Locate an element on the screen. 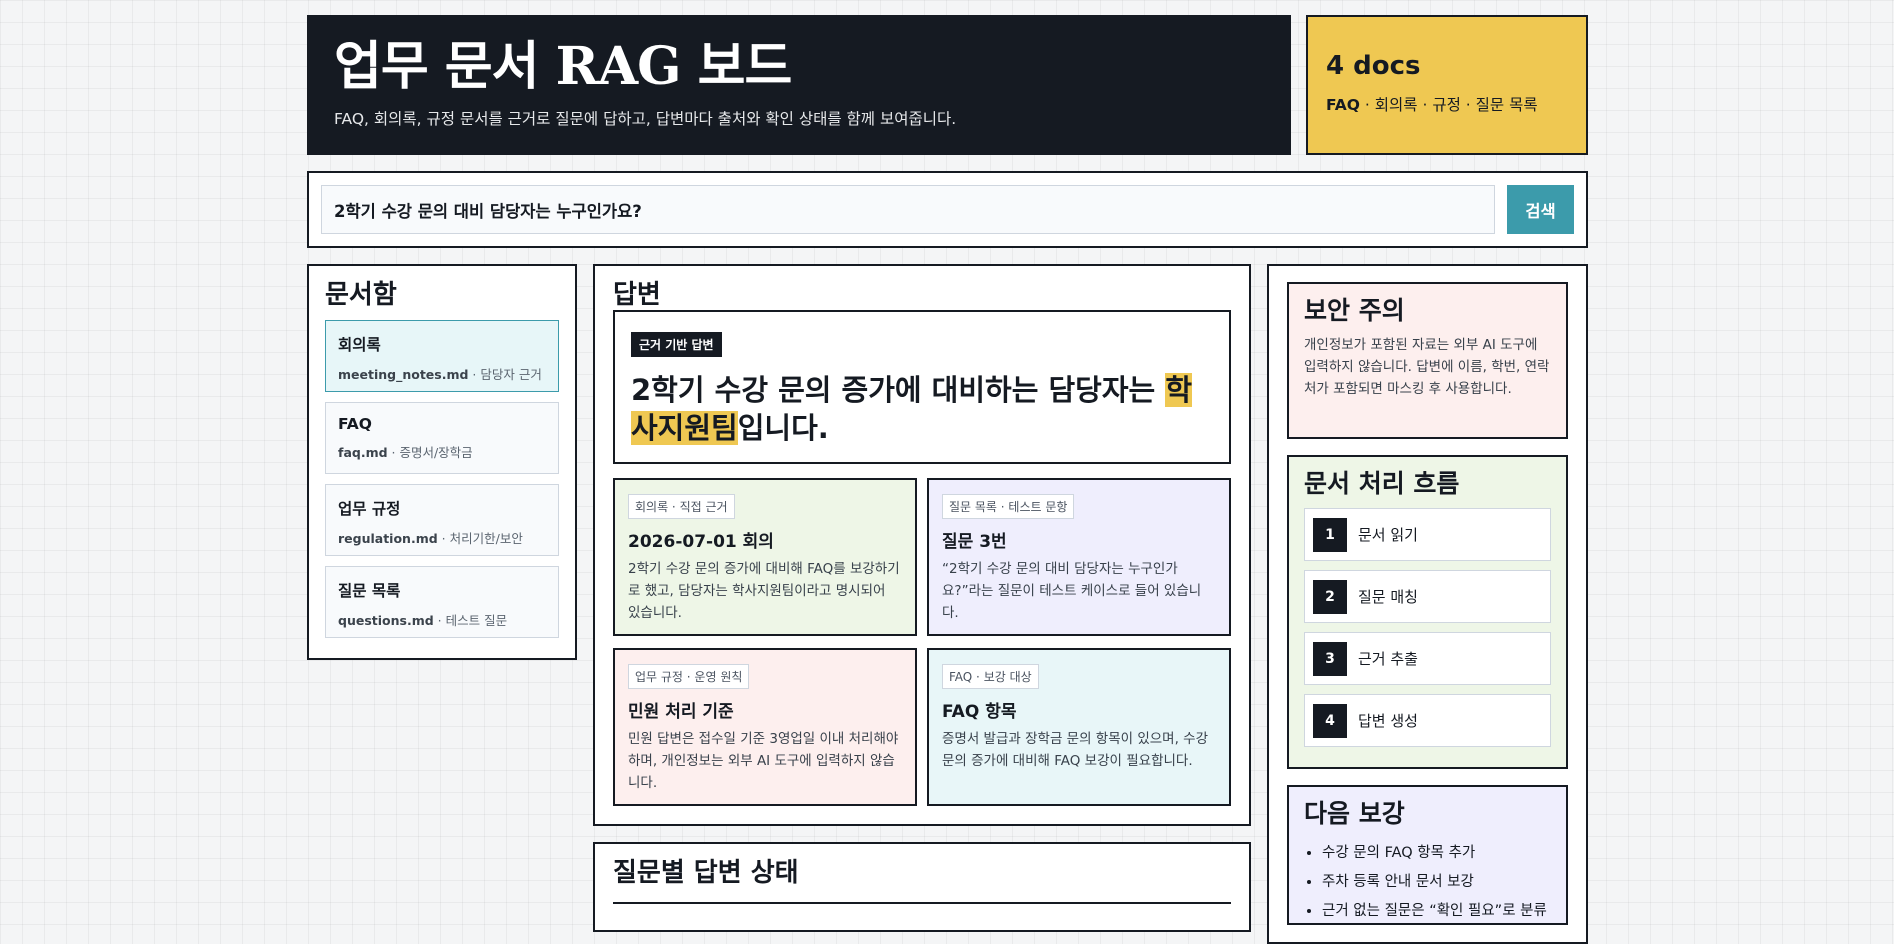 The height and width of the screenshot is (944, 1894). doc-item-meta: regulation.md · 처리기한/보안 is located at coordinates (442, 537).